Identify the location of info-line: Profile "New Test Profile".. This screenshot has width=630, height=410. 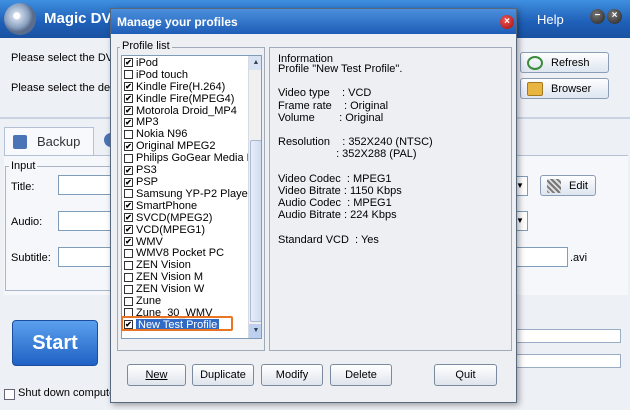
(340, 69).